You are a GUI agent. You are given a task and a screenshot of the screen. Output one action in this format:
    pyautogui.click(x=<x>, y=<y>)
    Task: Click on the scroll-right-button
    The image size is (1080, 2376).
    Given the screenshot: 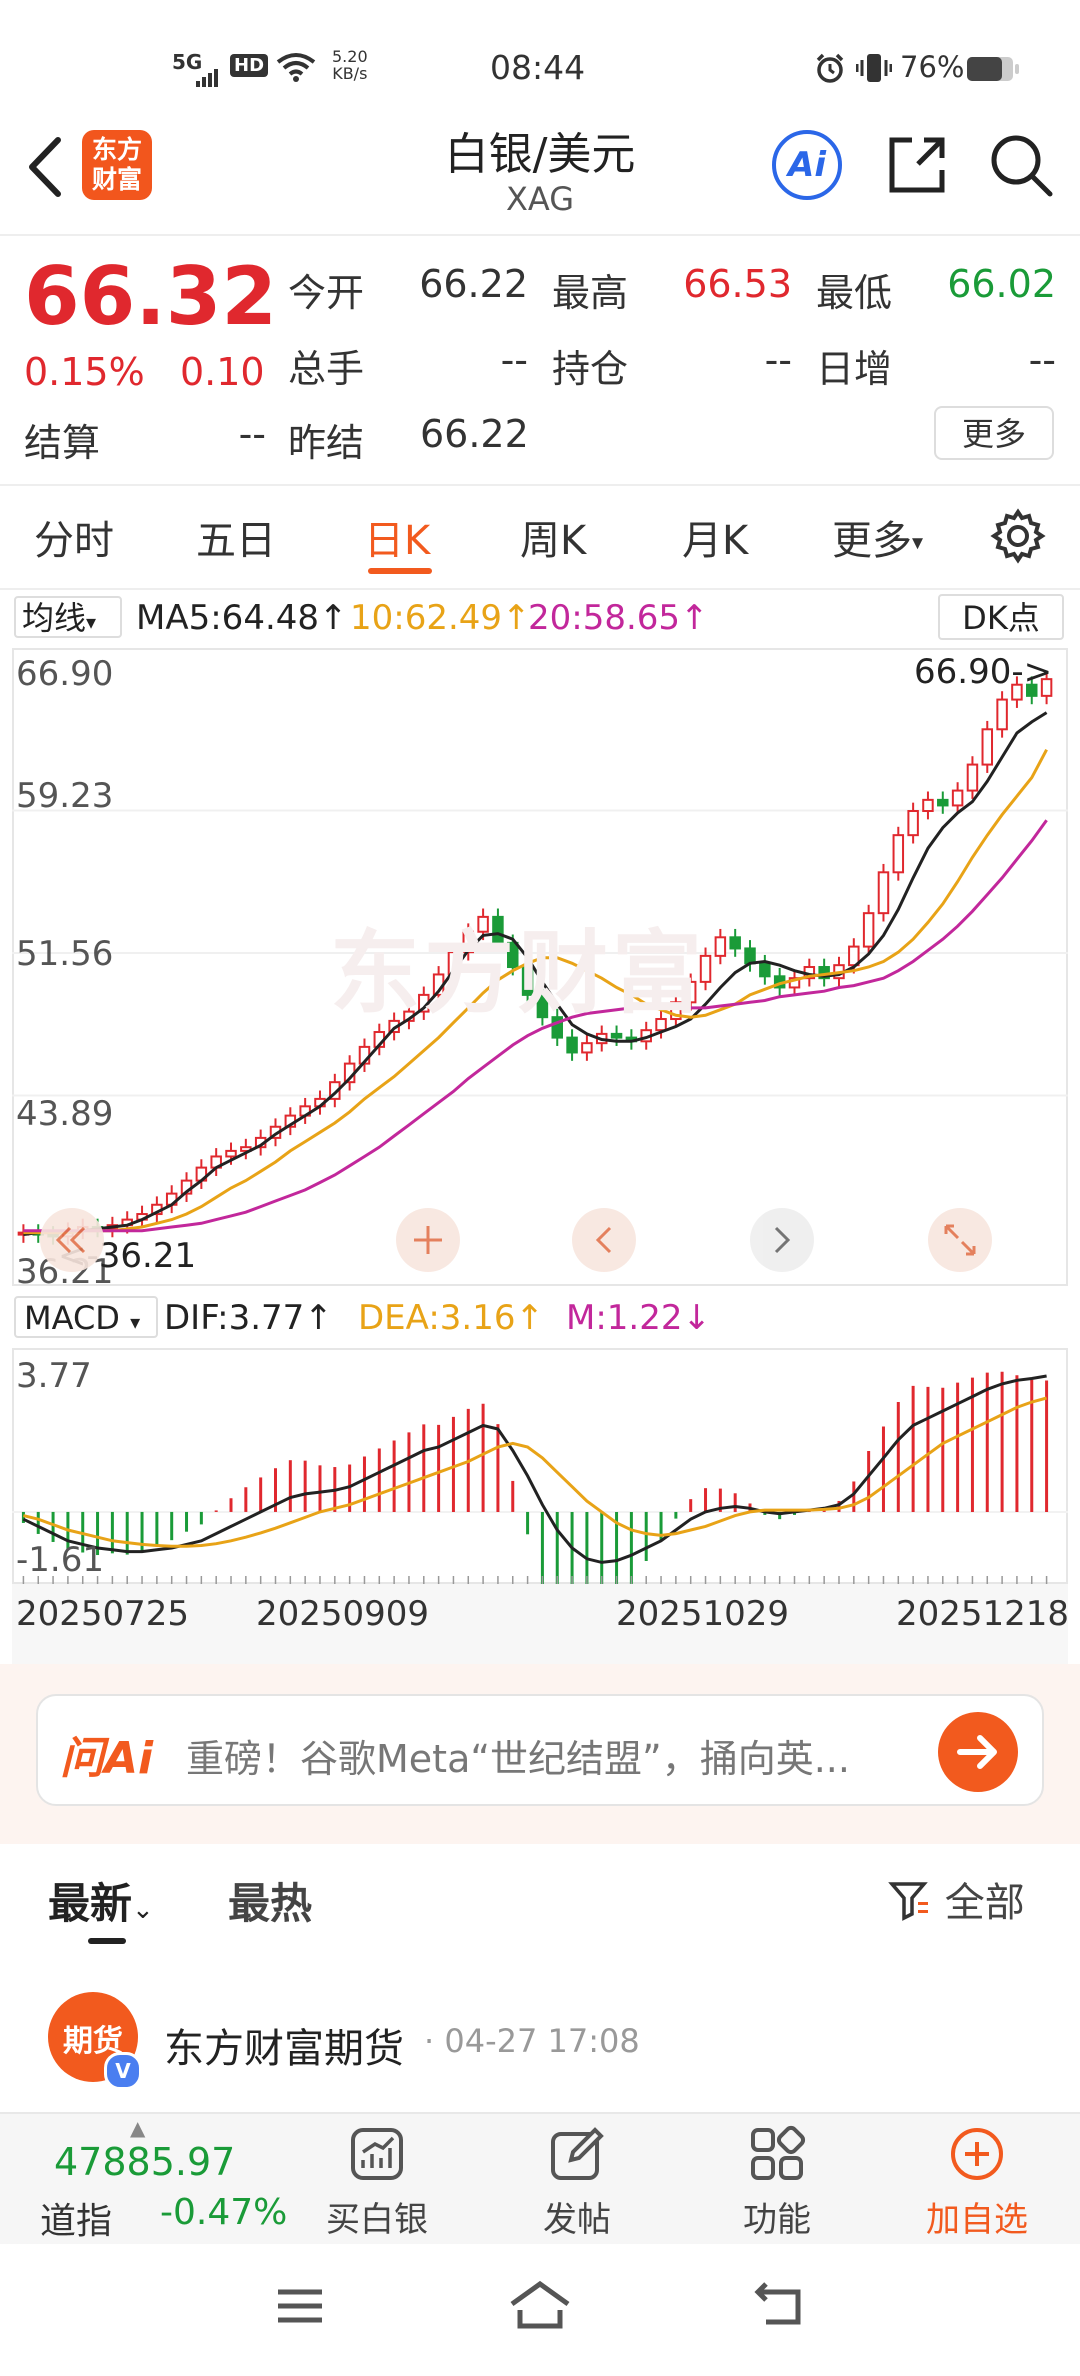 What is the action you would take?
    pyautogui.click(x=782, y=1240)
    